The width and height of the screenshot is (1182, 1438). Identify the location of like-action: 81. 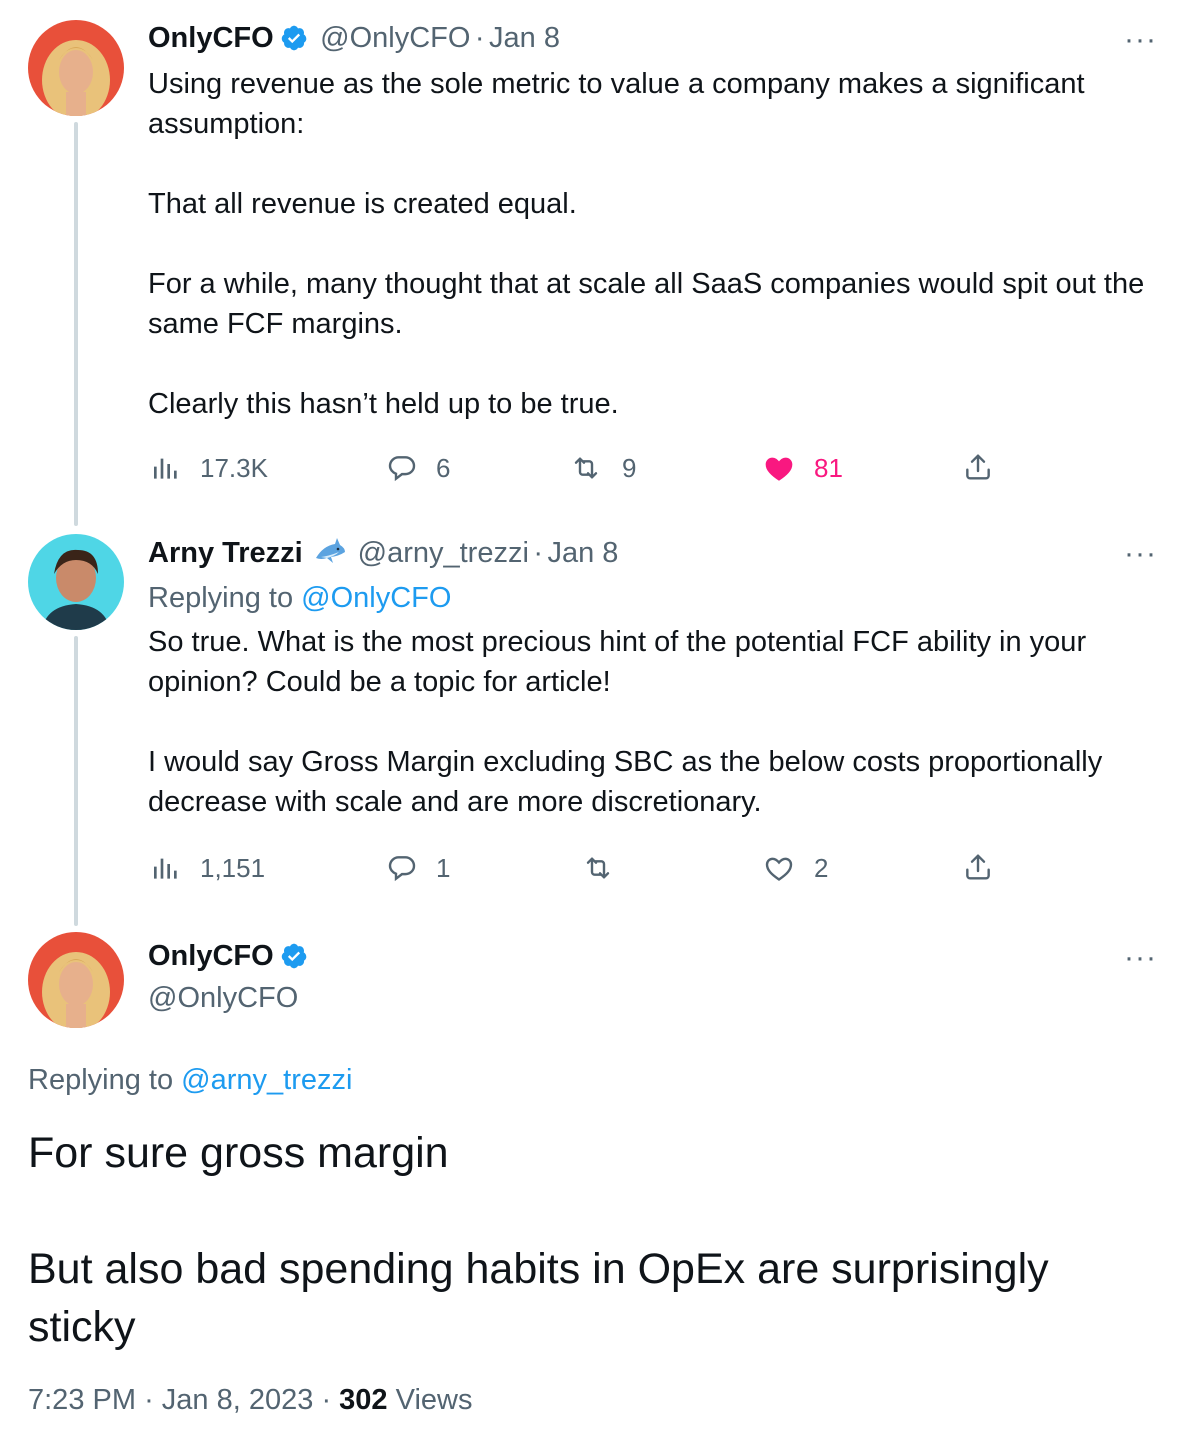
(802, 468).